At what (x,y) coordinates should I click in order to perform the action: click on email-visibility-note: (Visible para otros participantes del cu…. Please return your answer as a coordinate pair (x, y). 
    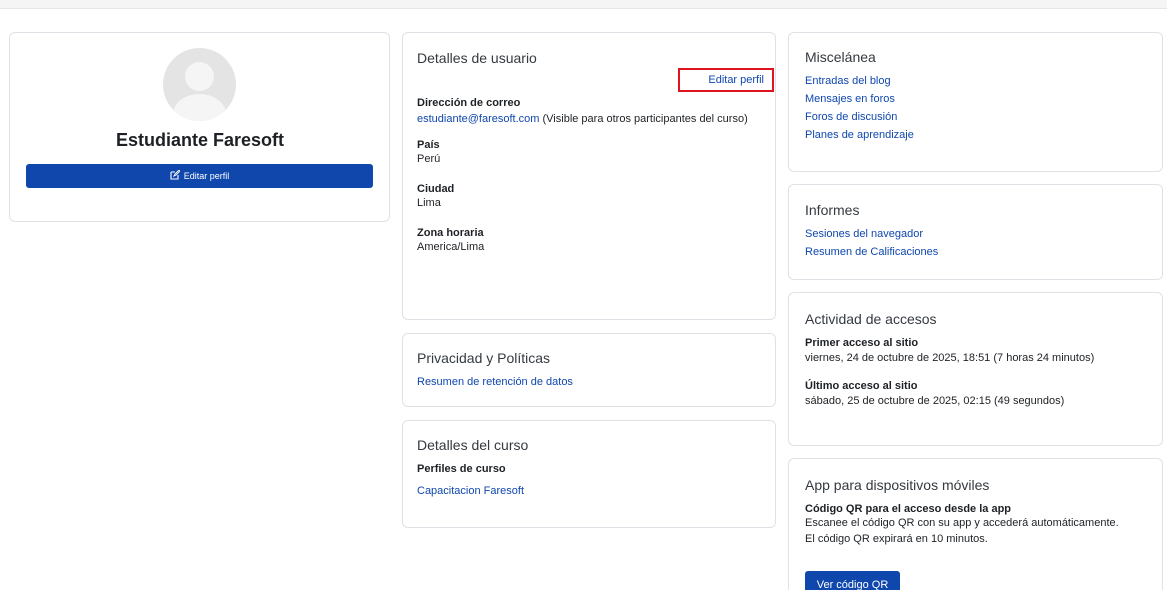
    Looking at the image, I should click on (643, 119).